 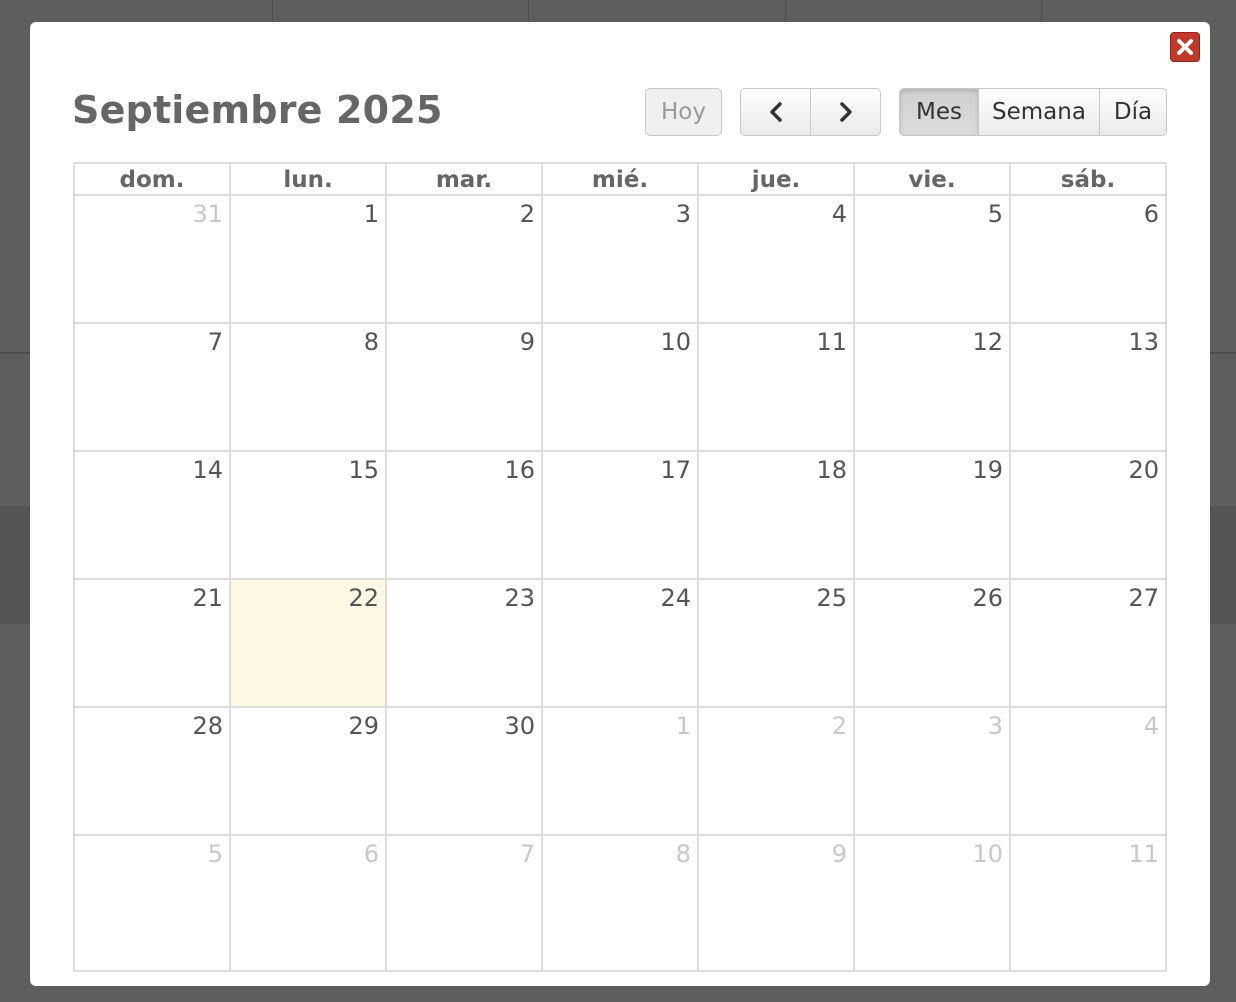 I want to click on day-number: 17, so click(x=675, y=470).